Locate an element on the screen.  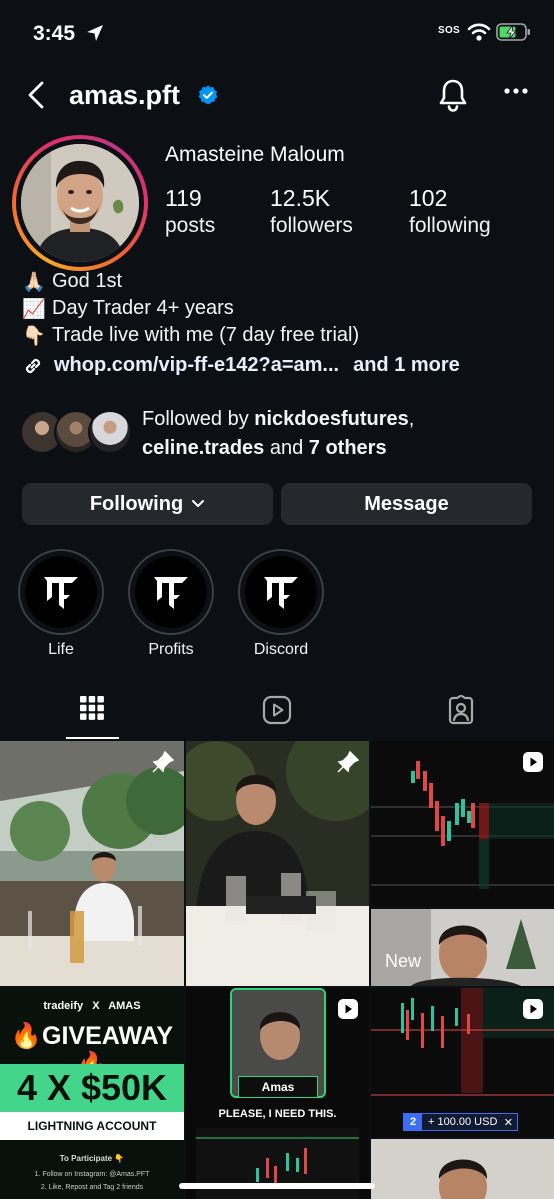
followed-by-others: 7 others is located at coordinates (348, 448).